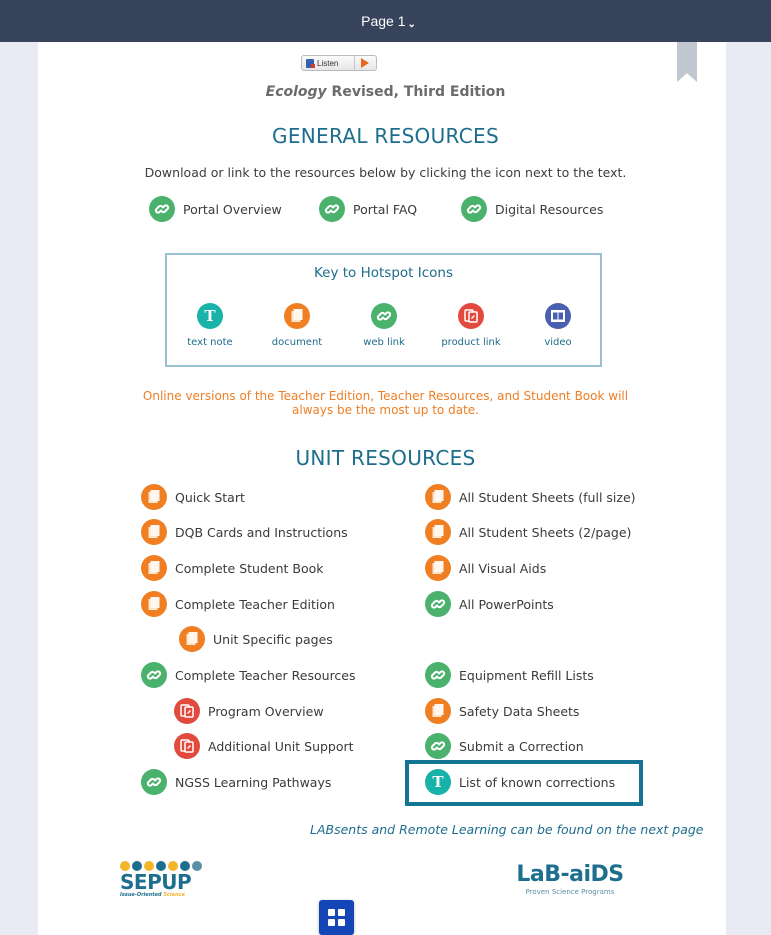  Describe the element at coordinates (264, 746) in the screenshot. I see `unit-item-additional-support: Additional Unit Support` at that location.